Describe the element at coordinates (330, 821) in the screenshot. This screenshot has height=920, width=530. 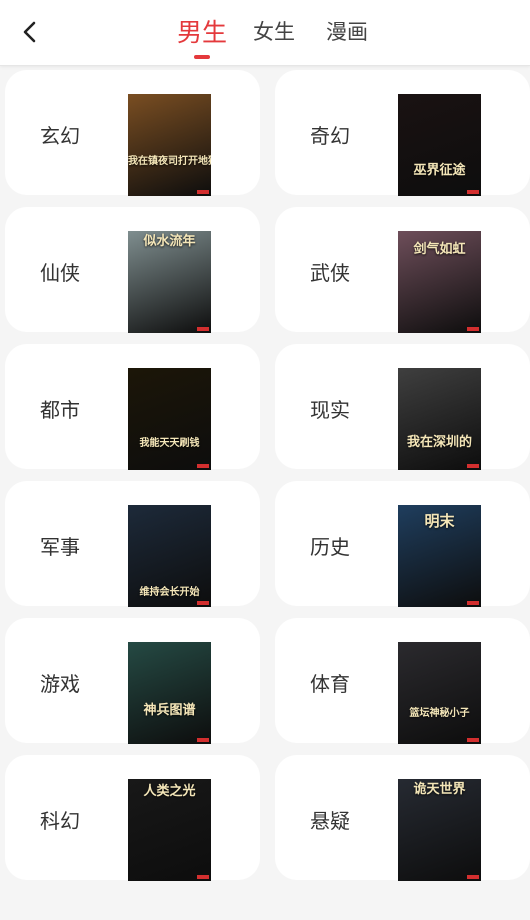
I see `category-label: 悬疑` at that location.